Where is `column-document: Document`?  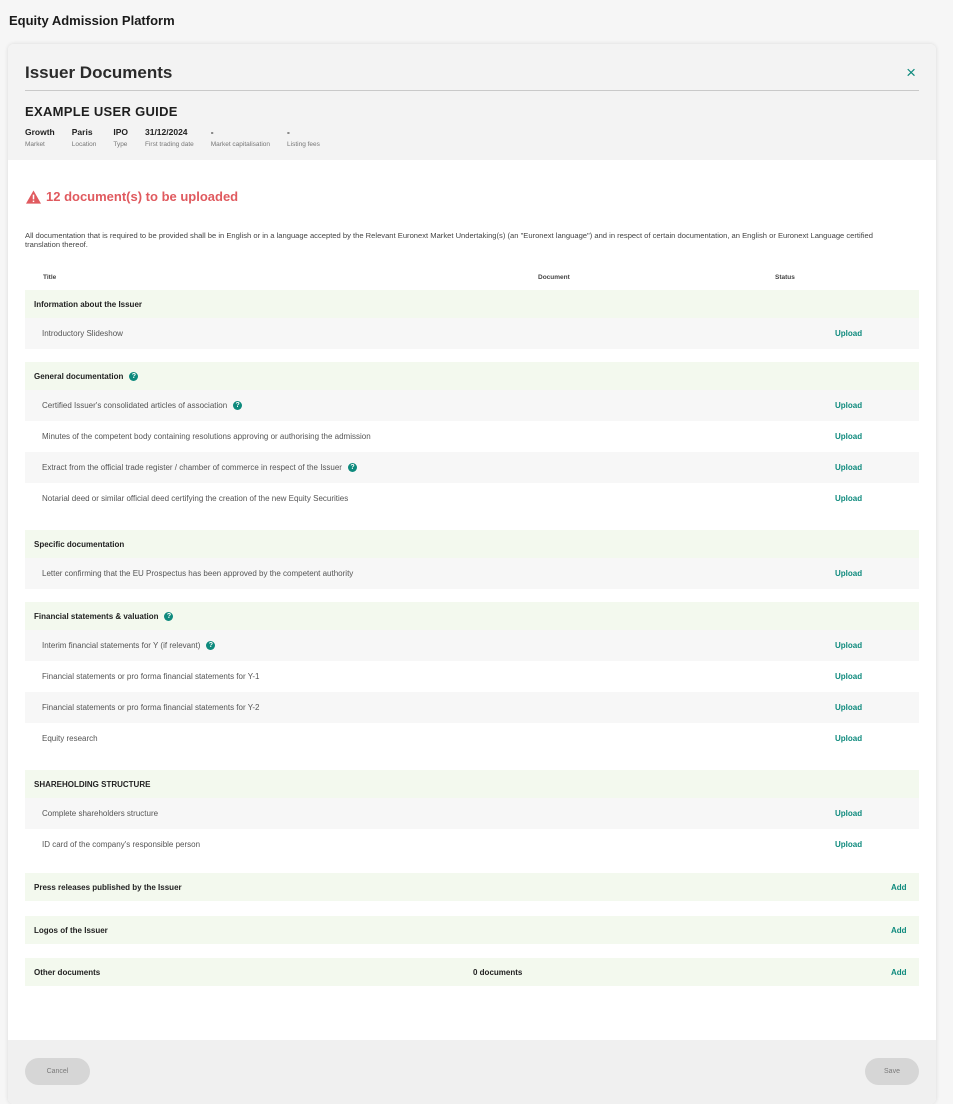
column-document: Document is located at coordinates (554, 277).